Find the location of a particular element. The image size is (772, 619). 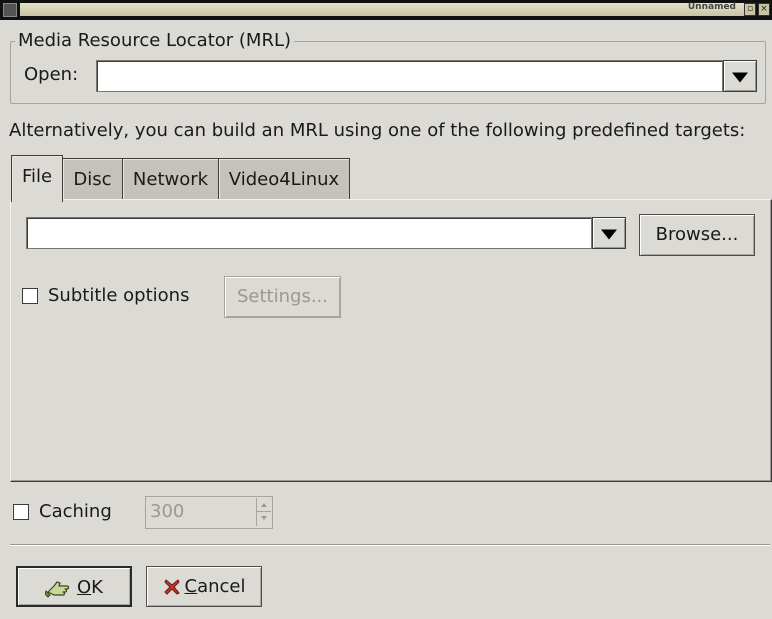

dialog-separator is located at coordinates (390, 545).